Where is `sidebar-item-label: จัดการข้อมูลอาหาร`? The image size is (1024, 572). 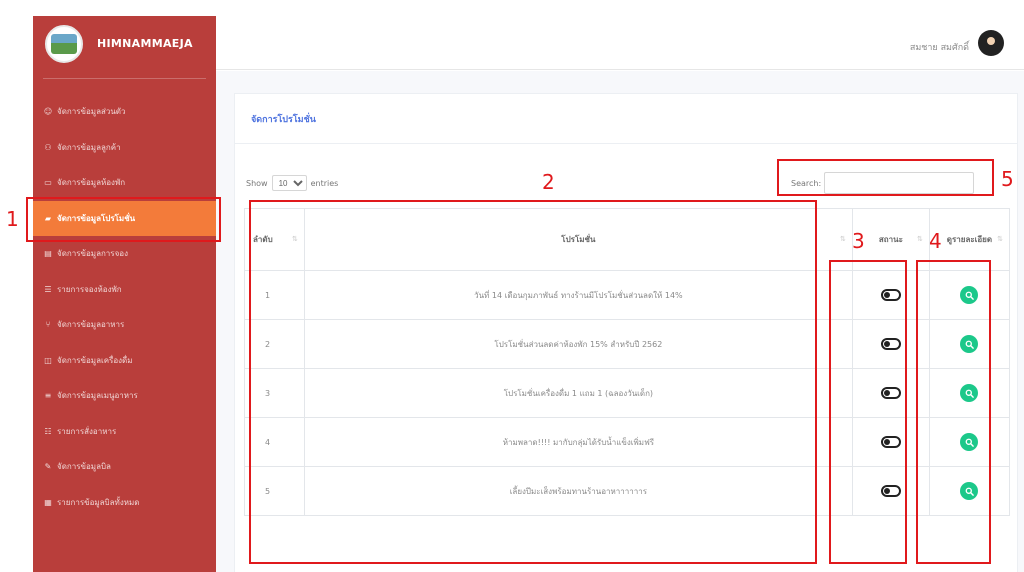
sidebar-item-label: จัดการข้อมูลอาหาร is located at coordinates (91, 325).